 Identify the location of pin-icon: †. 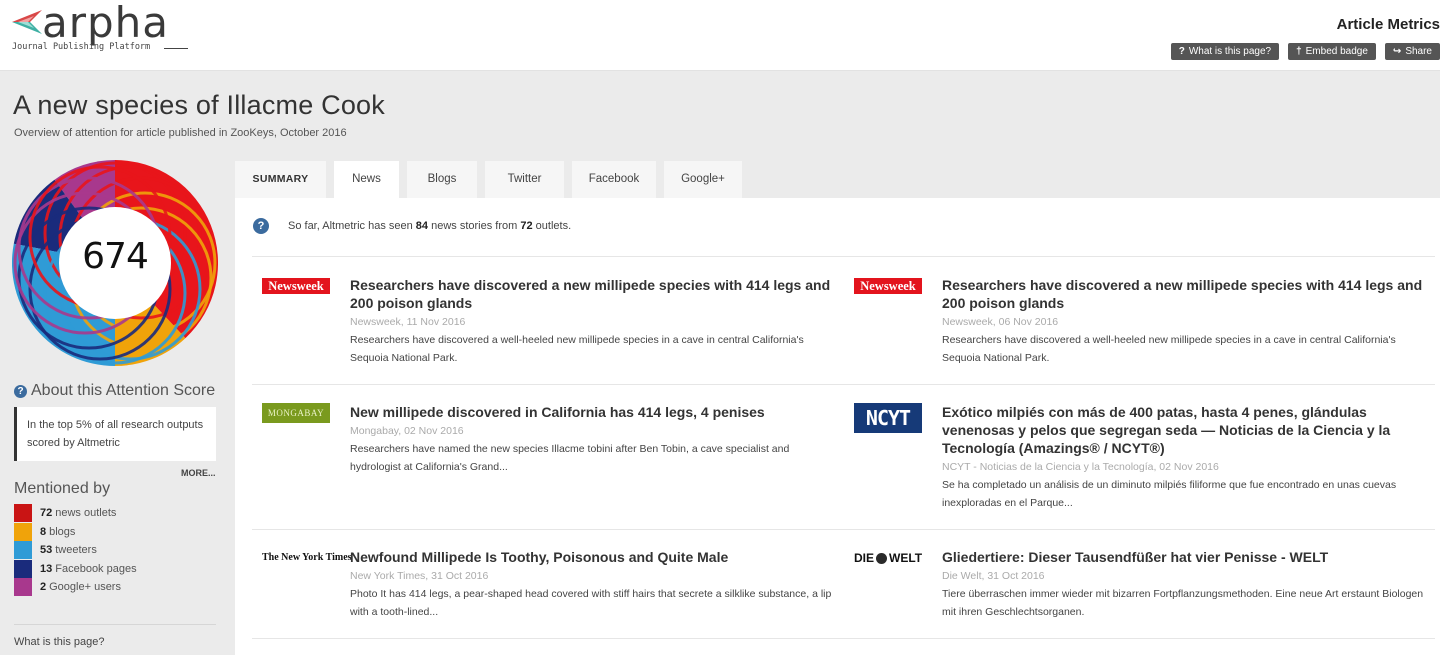
(1299, 51).